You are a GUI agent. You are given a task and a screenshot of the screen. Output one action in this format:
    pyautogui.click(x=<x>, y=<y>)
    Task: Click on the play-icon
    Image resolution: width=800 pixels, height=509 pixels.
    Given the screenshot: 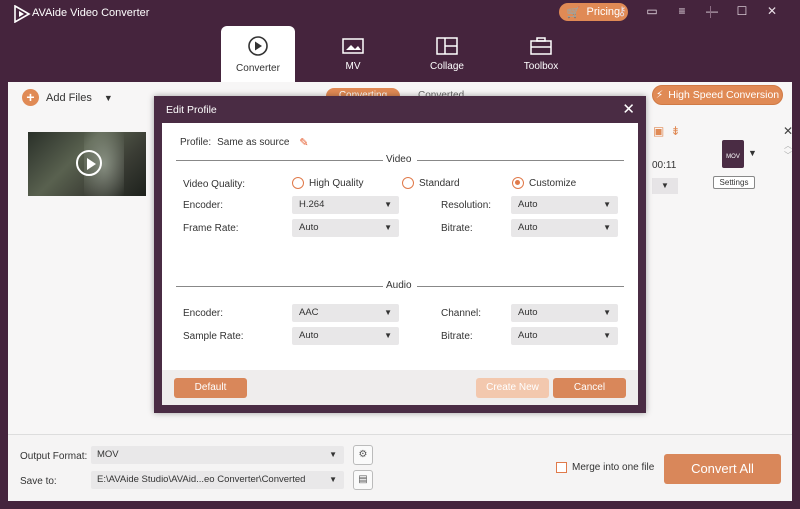 What is the action you would take?
    pyautogui.click(x=89, y=163)
    